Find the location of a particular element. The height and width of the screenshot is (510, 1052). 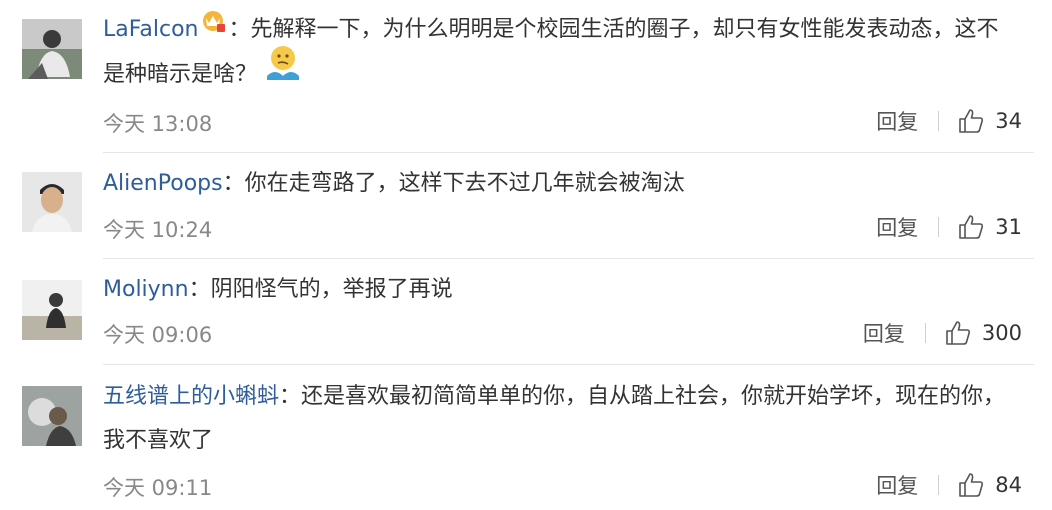

comment-actions: 回复 300 is located at coordinates (942, 333).